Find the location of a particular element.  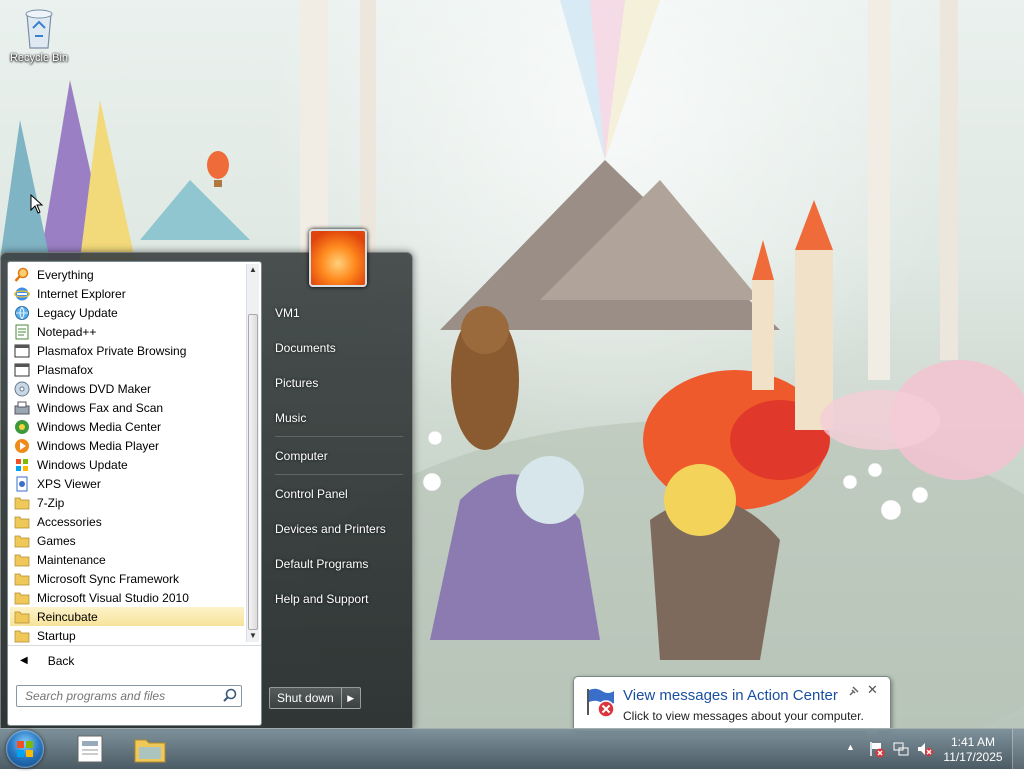

program-label: Windows DVD Maker is located at coordinates (94, 388).